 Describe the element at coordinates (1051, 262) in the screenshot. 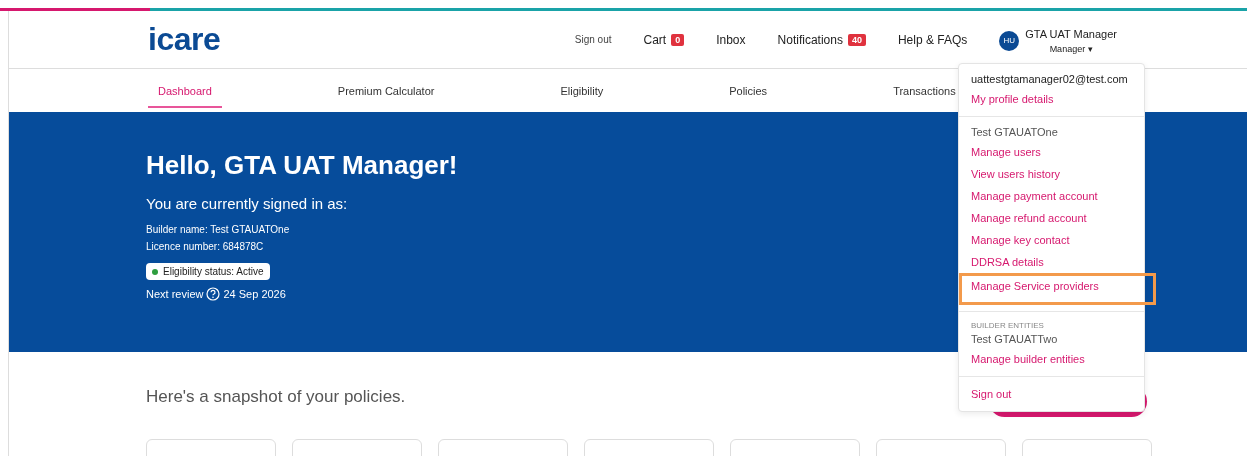

I see `menu-link: DDRSA details` at that location.